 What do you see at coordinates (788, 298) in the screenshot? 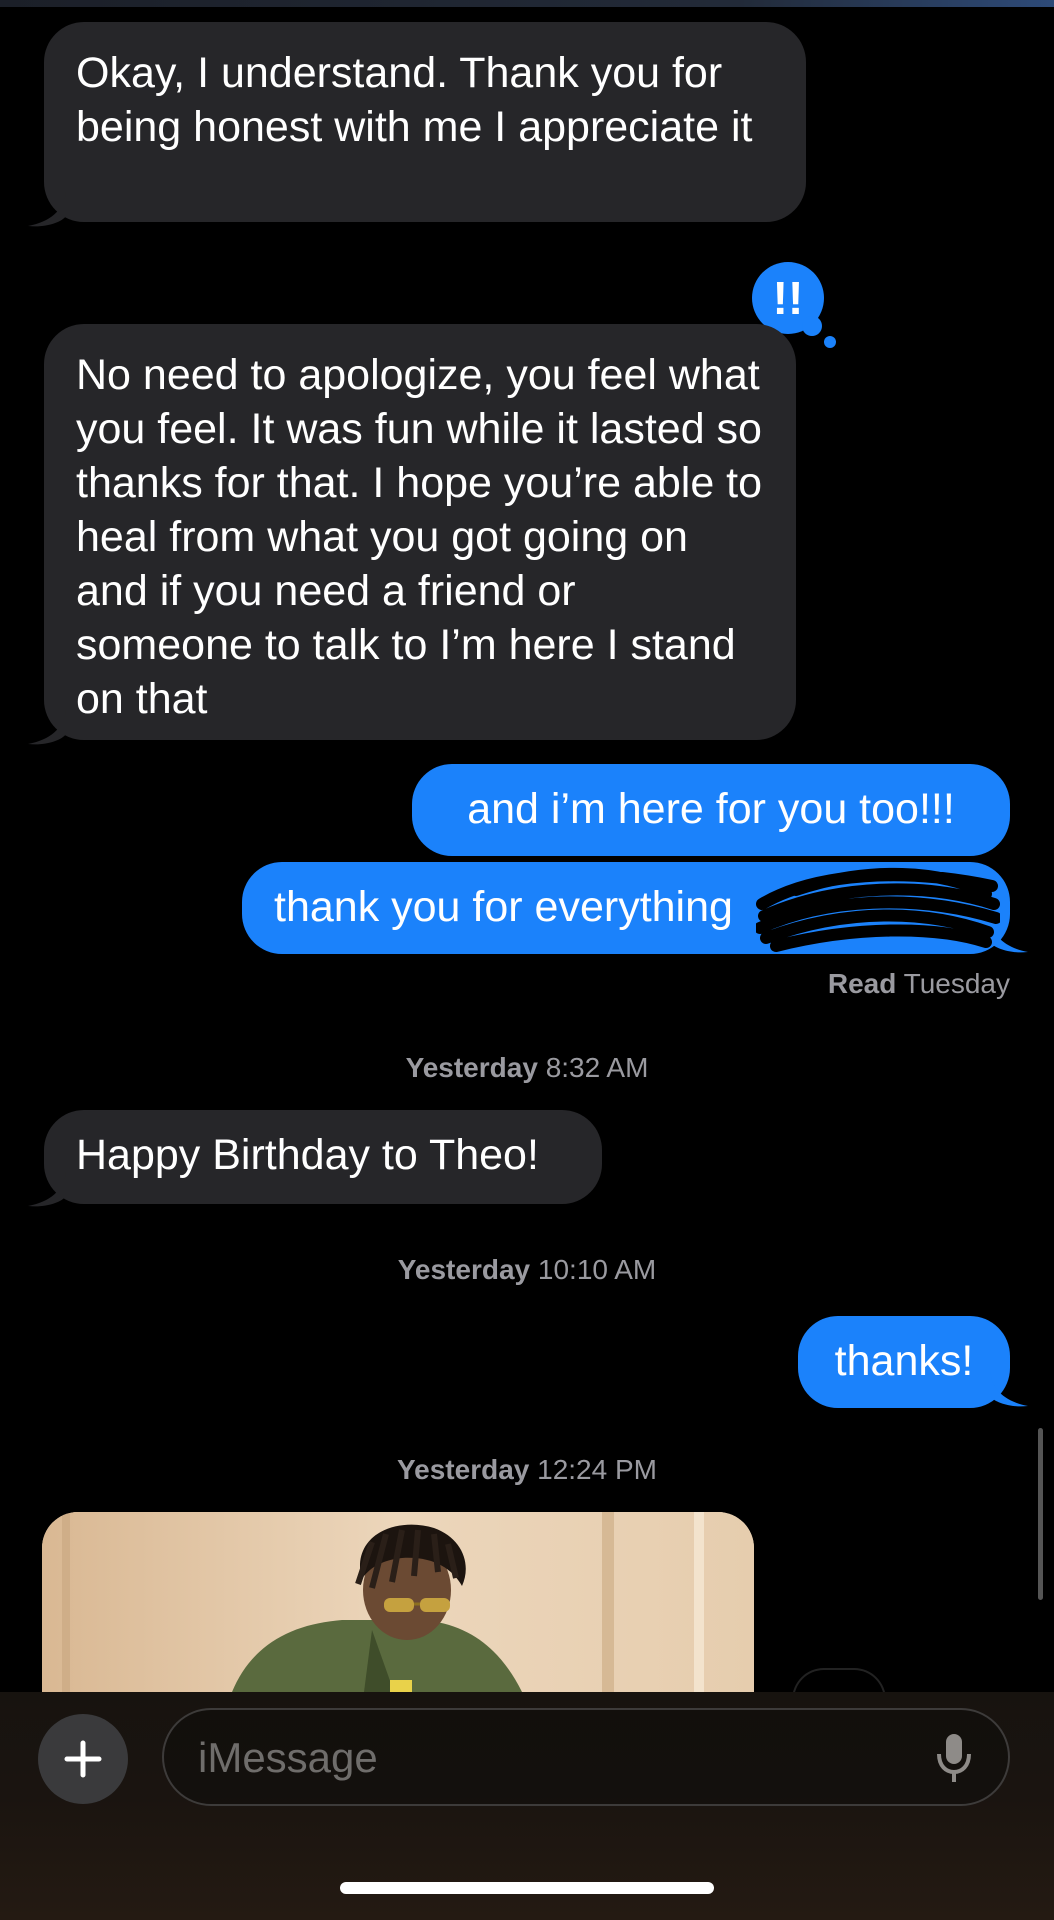
I see `reaction-glyph: !!` at bounding box center [788, 298].